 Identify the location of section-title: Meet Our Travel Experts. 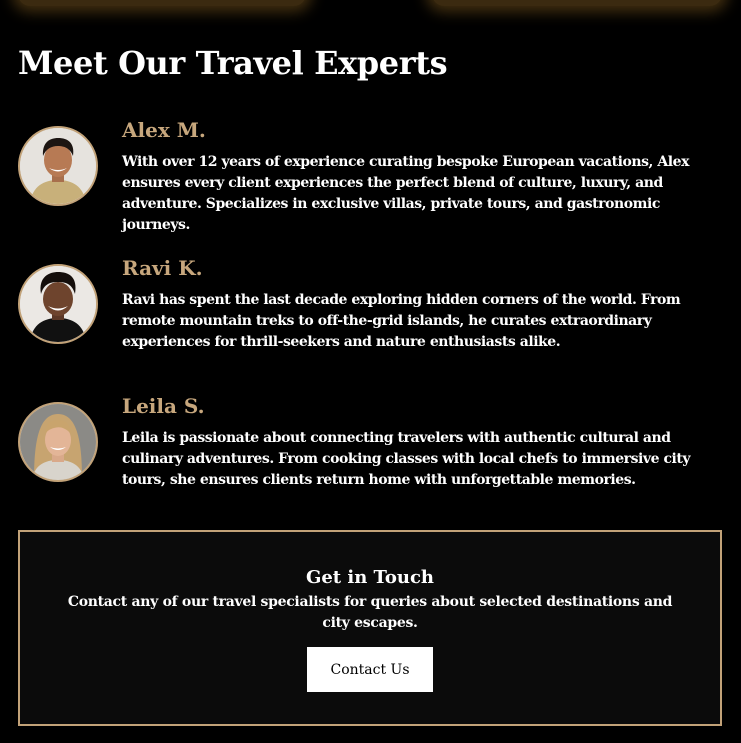
(233, 63).